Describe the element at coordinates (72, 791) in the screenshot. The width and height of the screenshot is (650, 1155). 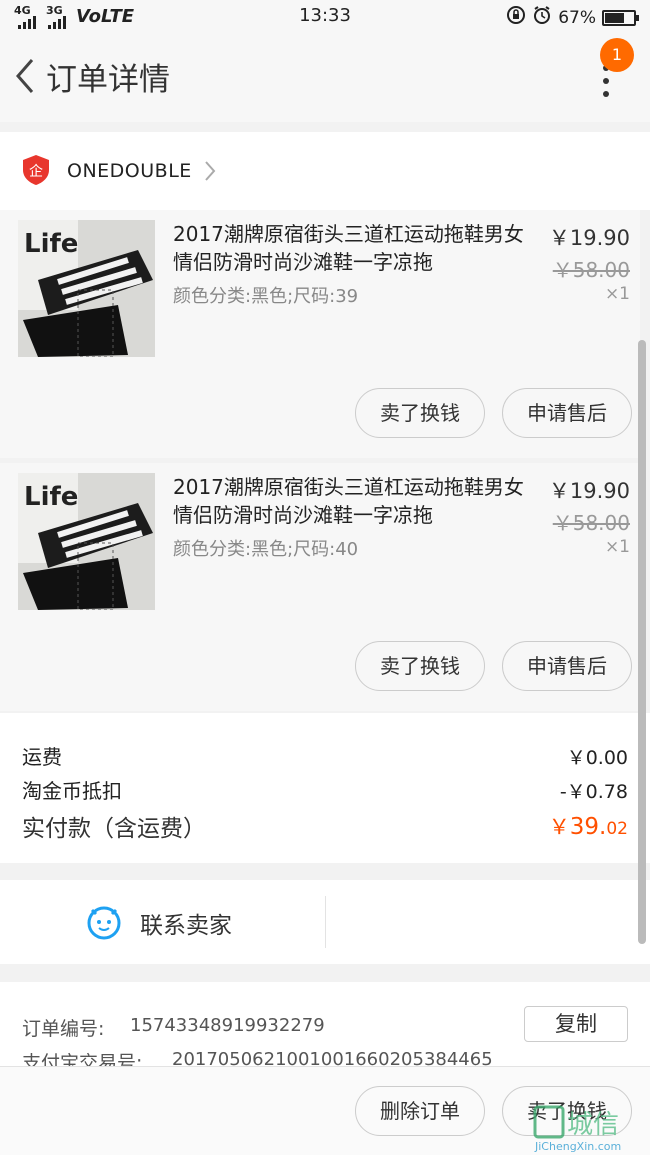
I see `coin-deduction-label: 淘金币抵扣` at that location.